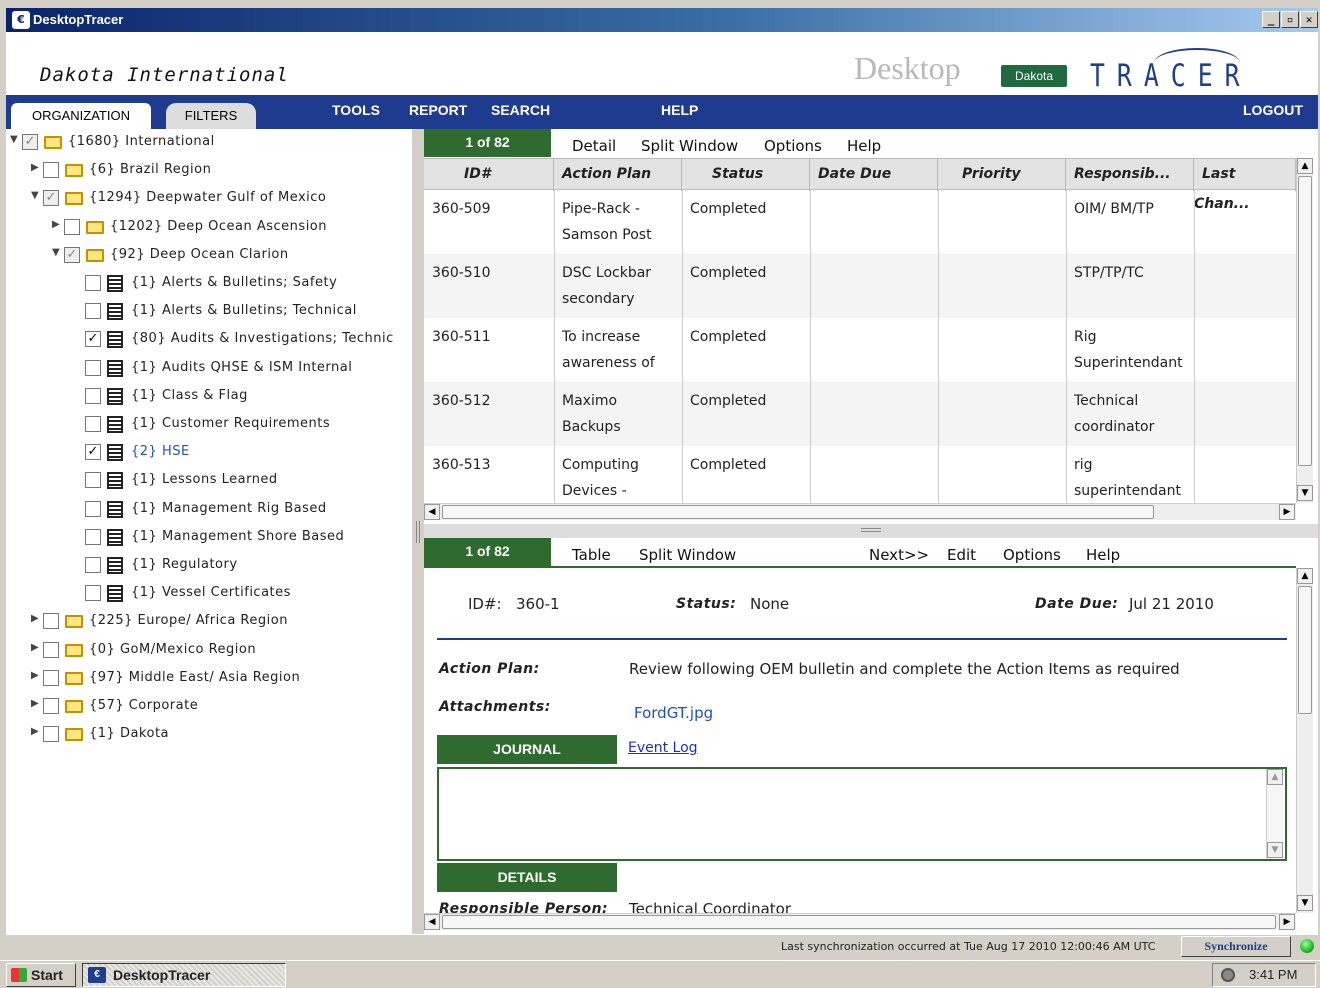  Describe the element at coordinates (1273, 110) in the screenshot. I see `logout-button: LOGOUT` at that location.